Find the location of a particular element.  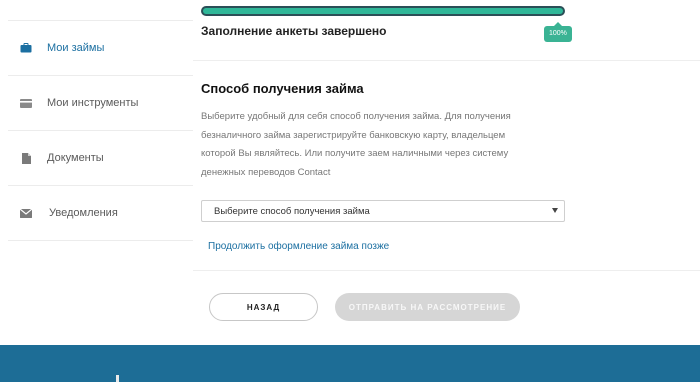

chevron-down-icon is located at coordinates (555, 210).